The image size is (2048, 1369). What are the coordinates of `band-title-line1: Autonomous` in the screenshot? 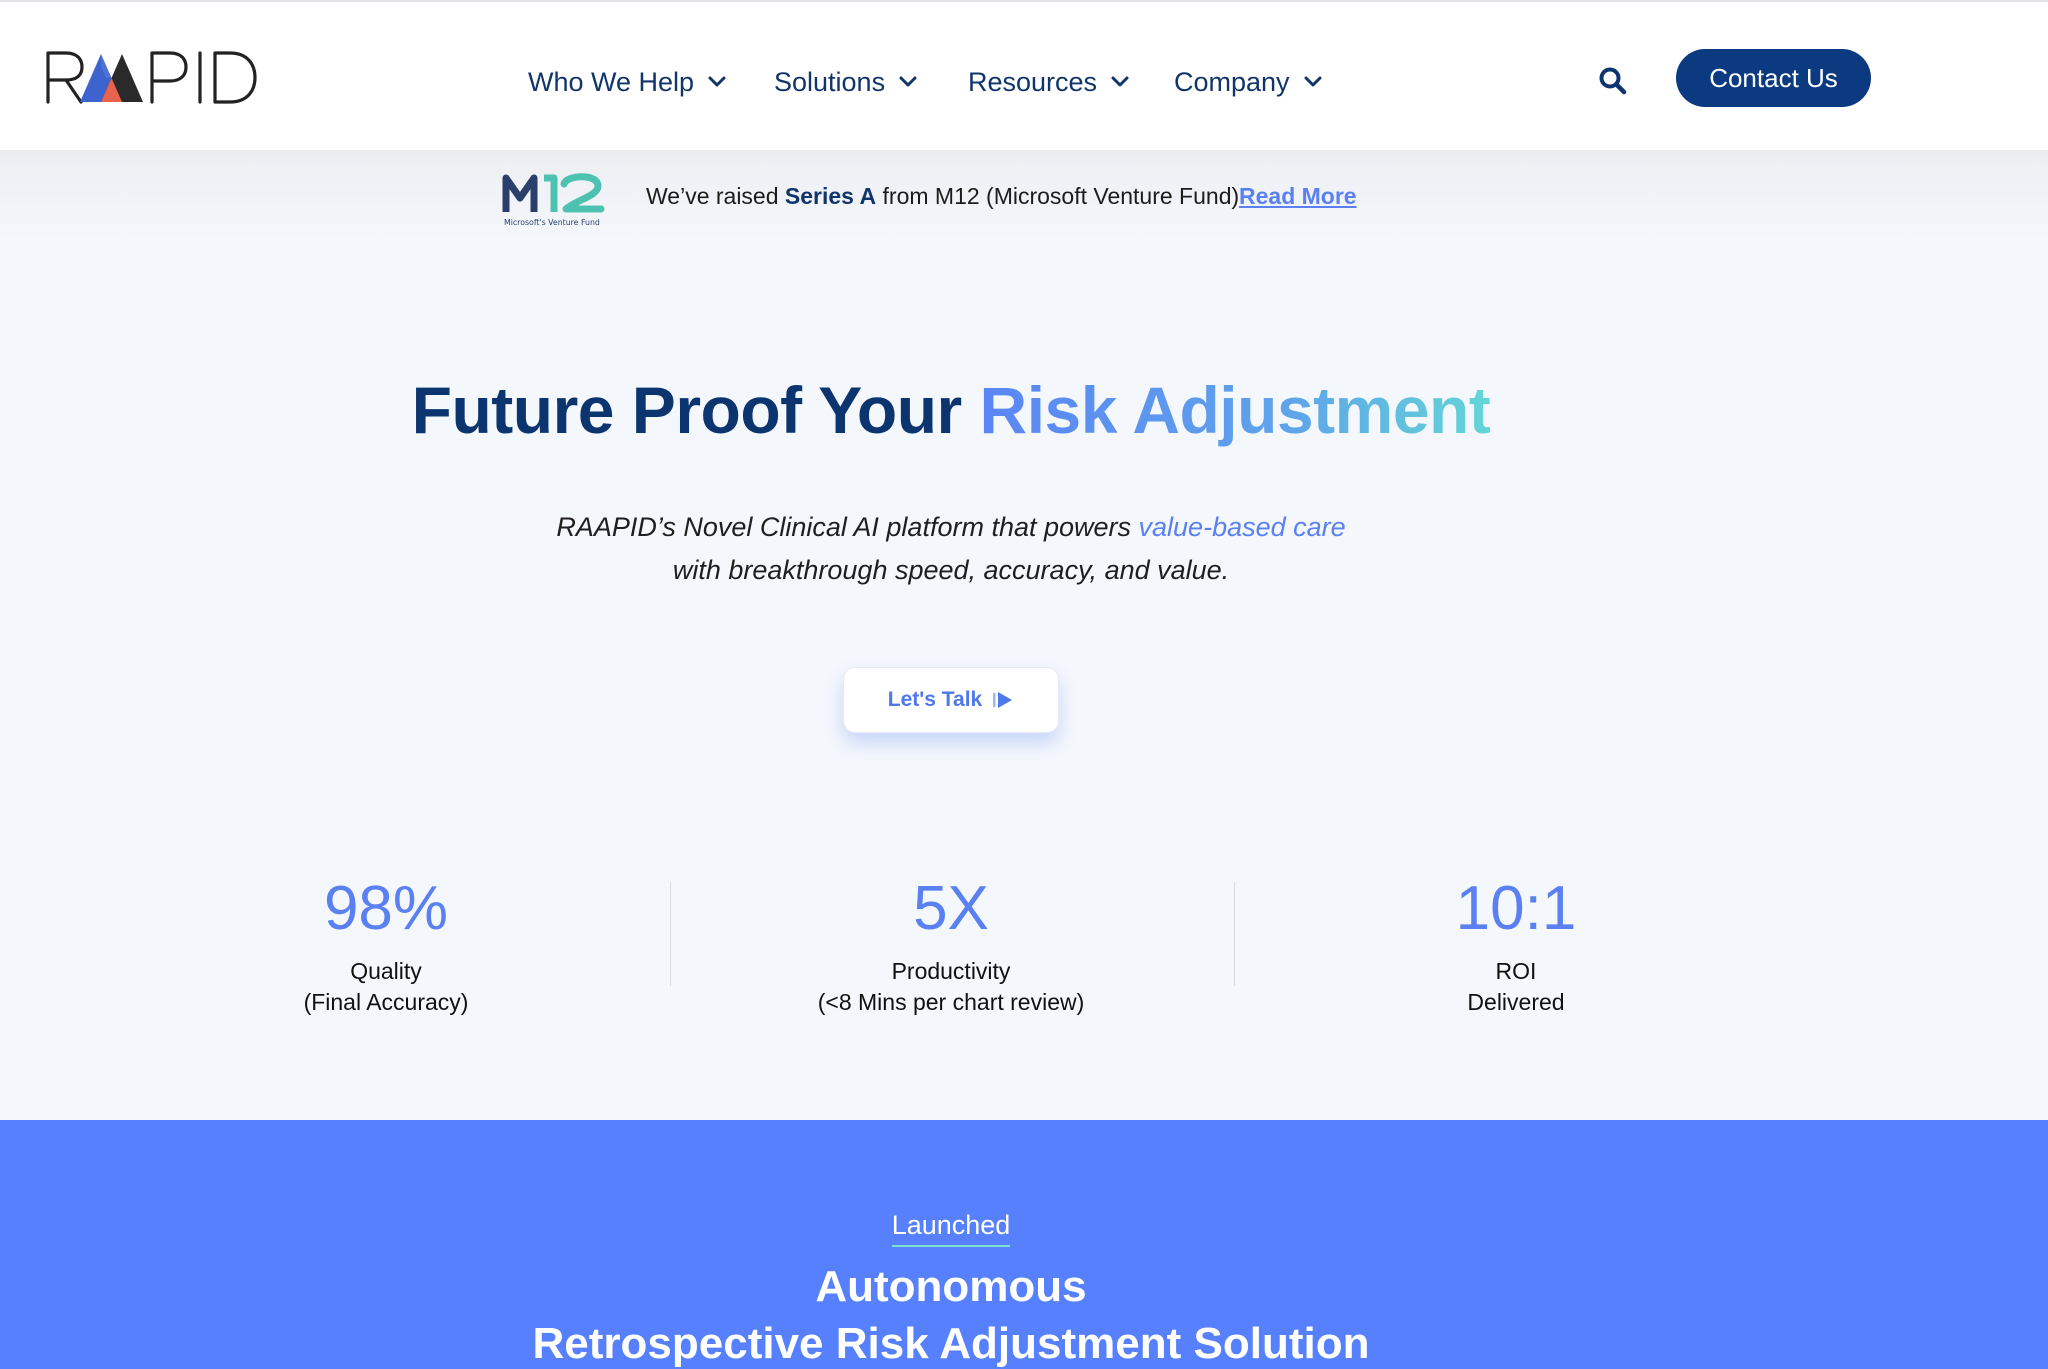 It's located at (951, 1286).